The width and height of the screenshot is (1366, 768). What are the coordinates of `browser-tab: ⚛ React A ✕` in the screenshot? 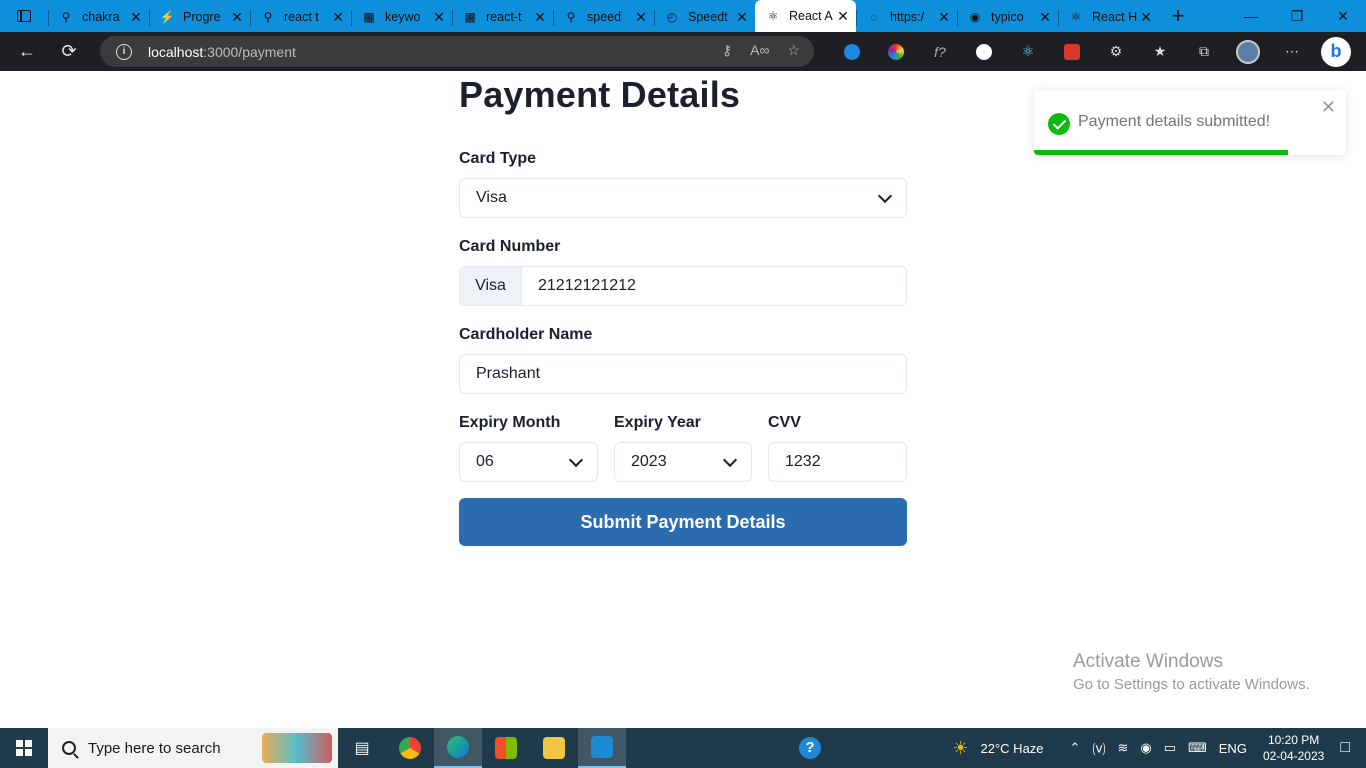 It's located at (805, 16).